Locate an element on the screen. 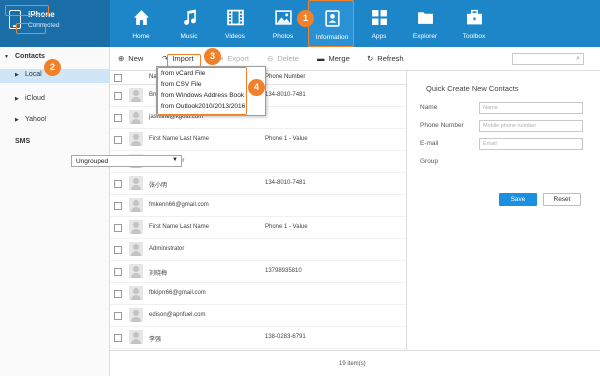  add-icon: ⊕ is located at coordinates (121, 58).